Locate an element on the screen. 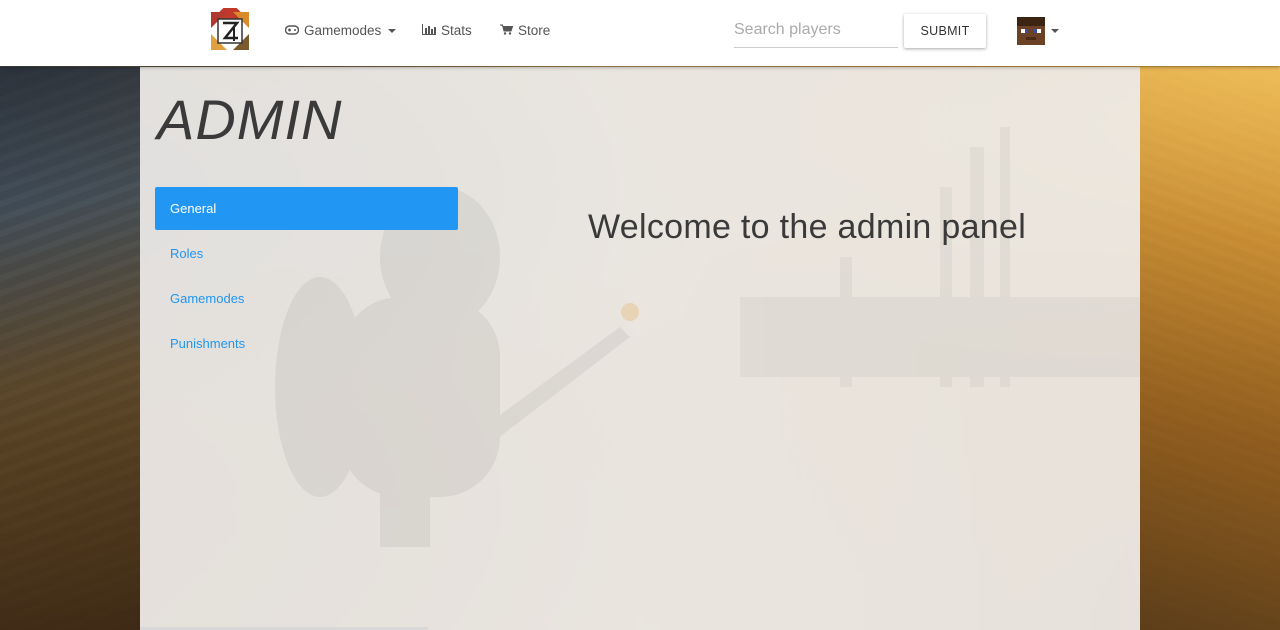 Image resolution: width=1280 pixels, height=630 pixels. nav-store: Store is located at coordinates (525, 30).